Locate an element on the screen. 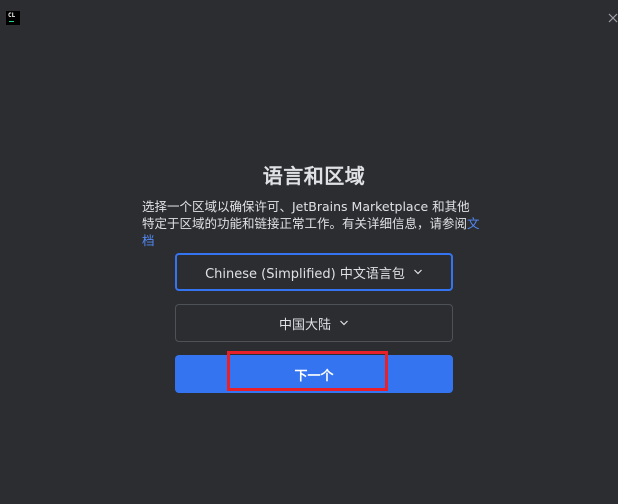  app-logo-accent is located at coordinates (11, 21).